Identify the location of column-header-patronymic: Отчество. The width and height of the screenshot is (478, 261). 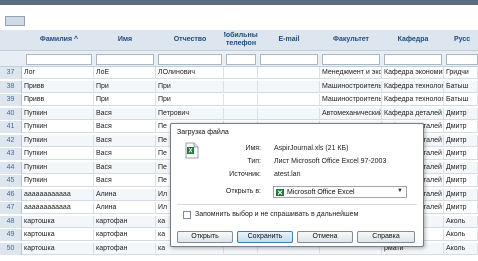
(190, 40).